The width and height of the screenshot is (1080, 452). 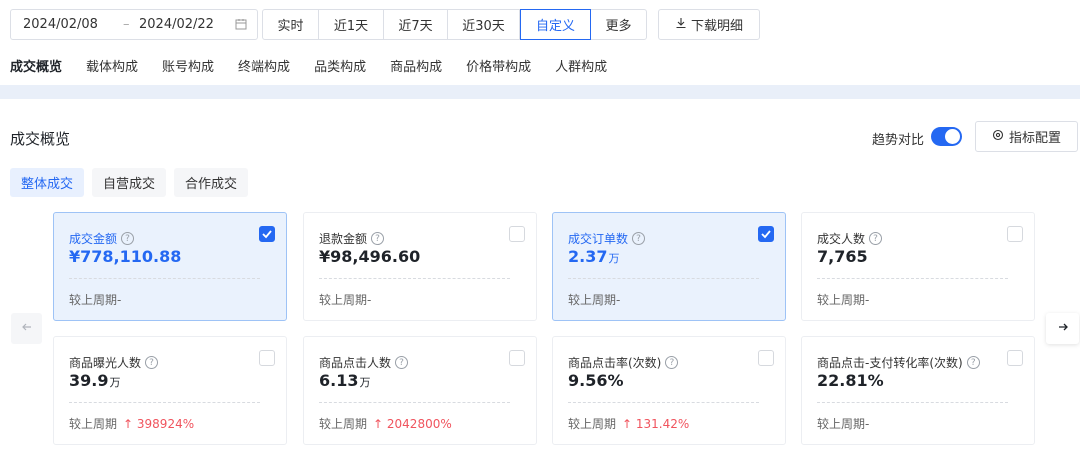 I want to click on period-selector: 实时 近1天 近7天 近30天 自定义 更多, so click(x=454, y=24).